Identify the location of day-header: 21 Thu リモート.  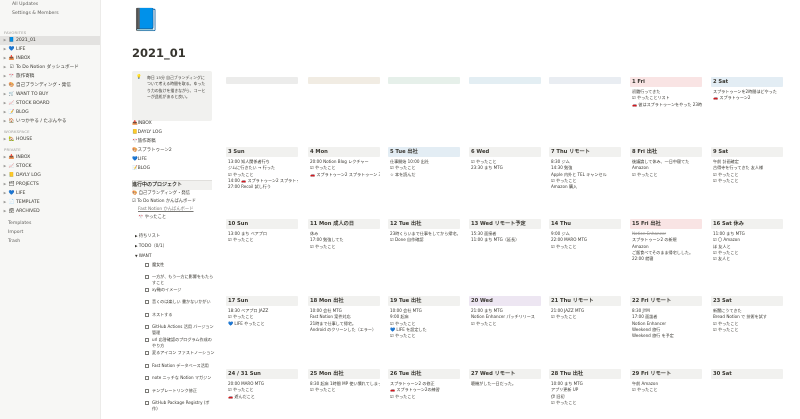
(585, 301).